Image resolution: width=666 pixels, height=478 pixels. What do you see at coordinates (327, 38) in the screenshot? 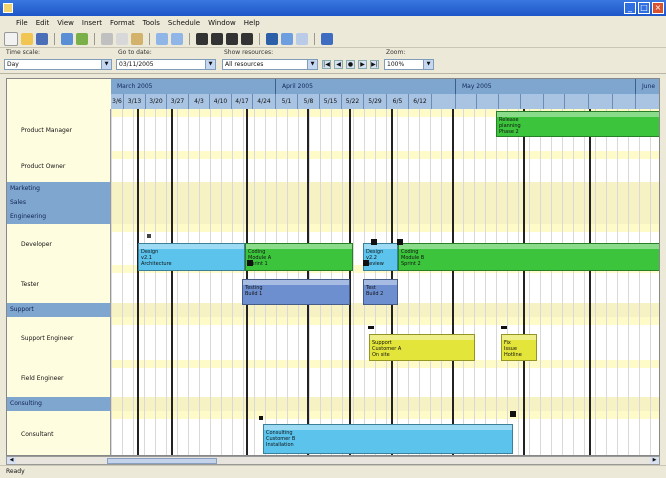
I see `help-icon` at bounding box center [327, 38].